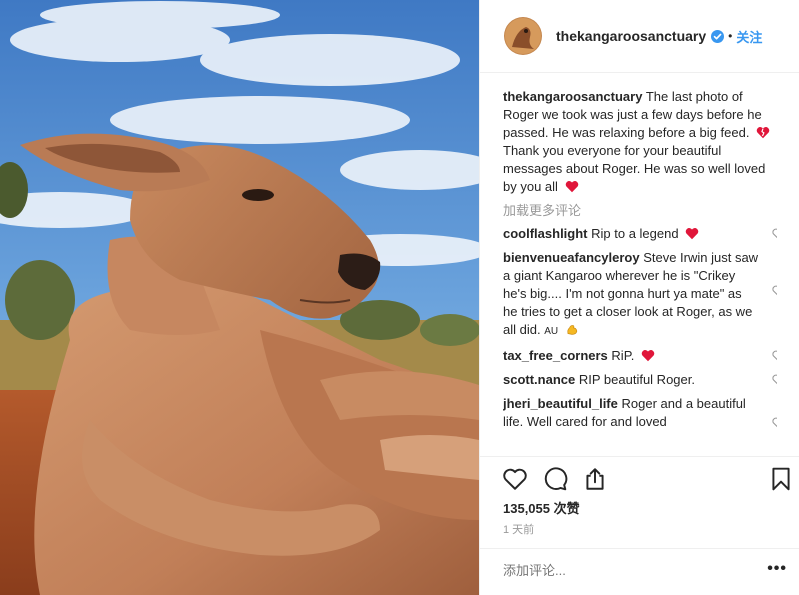 This screenshot has width=799, height=595. Describe the element at coordinates (555, 355) in the screenshot. I see `comment-username: tax_free_corners` at that location.